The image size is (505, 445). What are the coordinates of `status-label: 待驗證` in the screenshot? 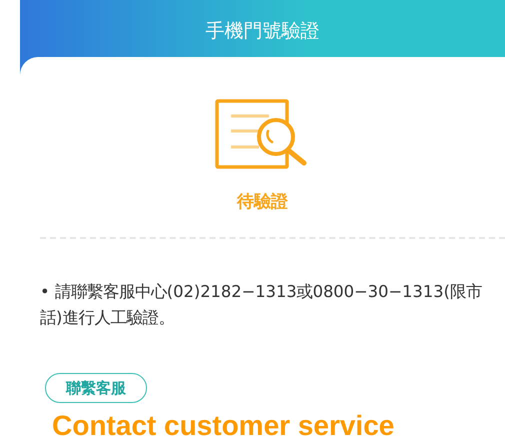 It's located at (262, 202).